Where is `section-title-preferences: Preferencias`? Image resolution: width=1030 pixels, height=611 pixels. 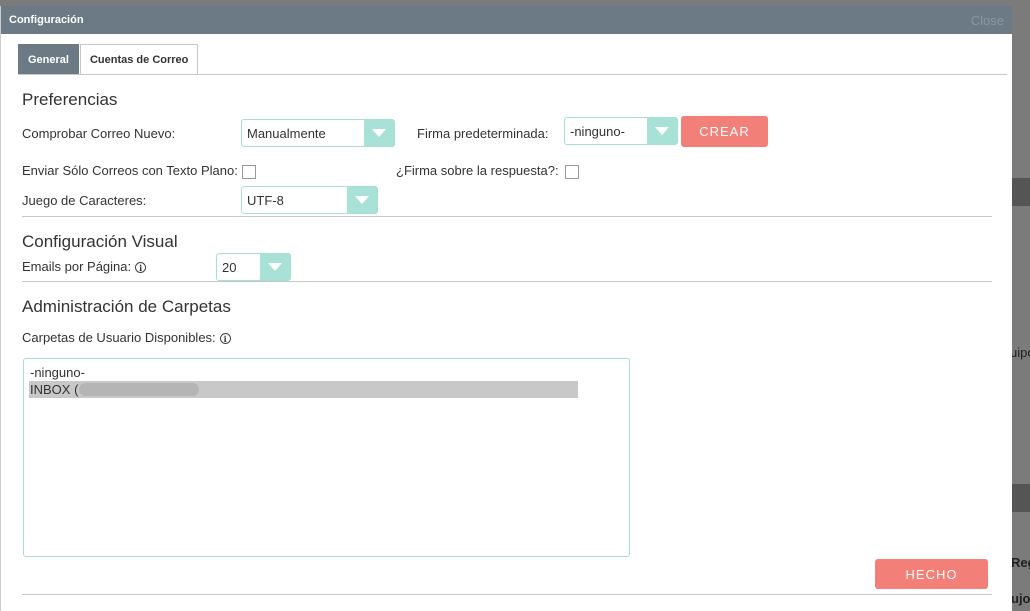 section-title-preferences: Preferencias is located at coordinates (70, 99).